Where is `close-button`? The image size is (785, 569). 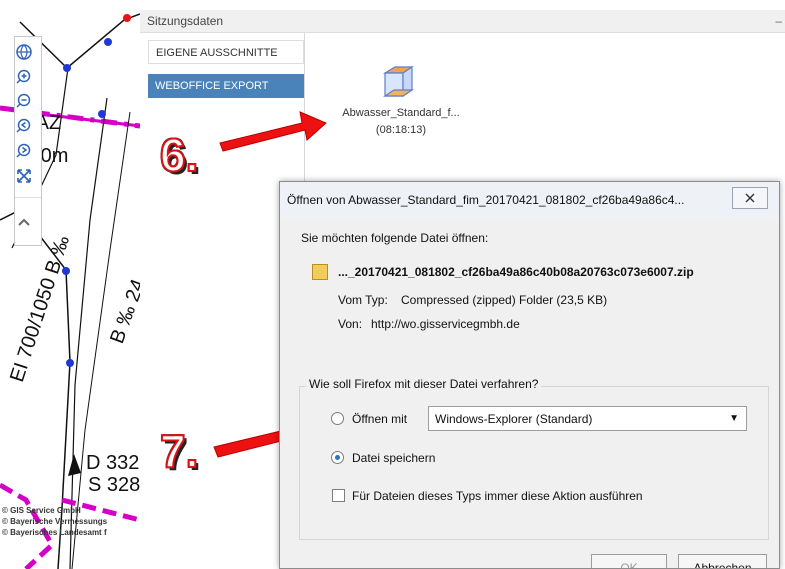
close-button is located at coordinates (750, 198).